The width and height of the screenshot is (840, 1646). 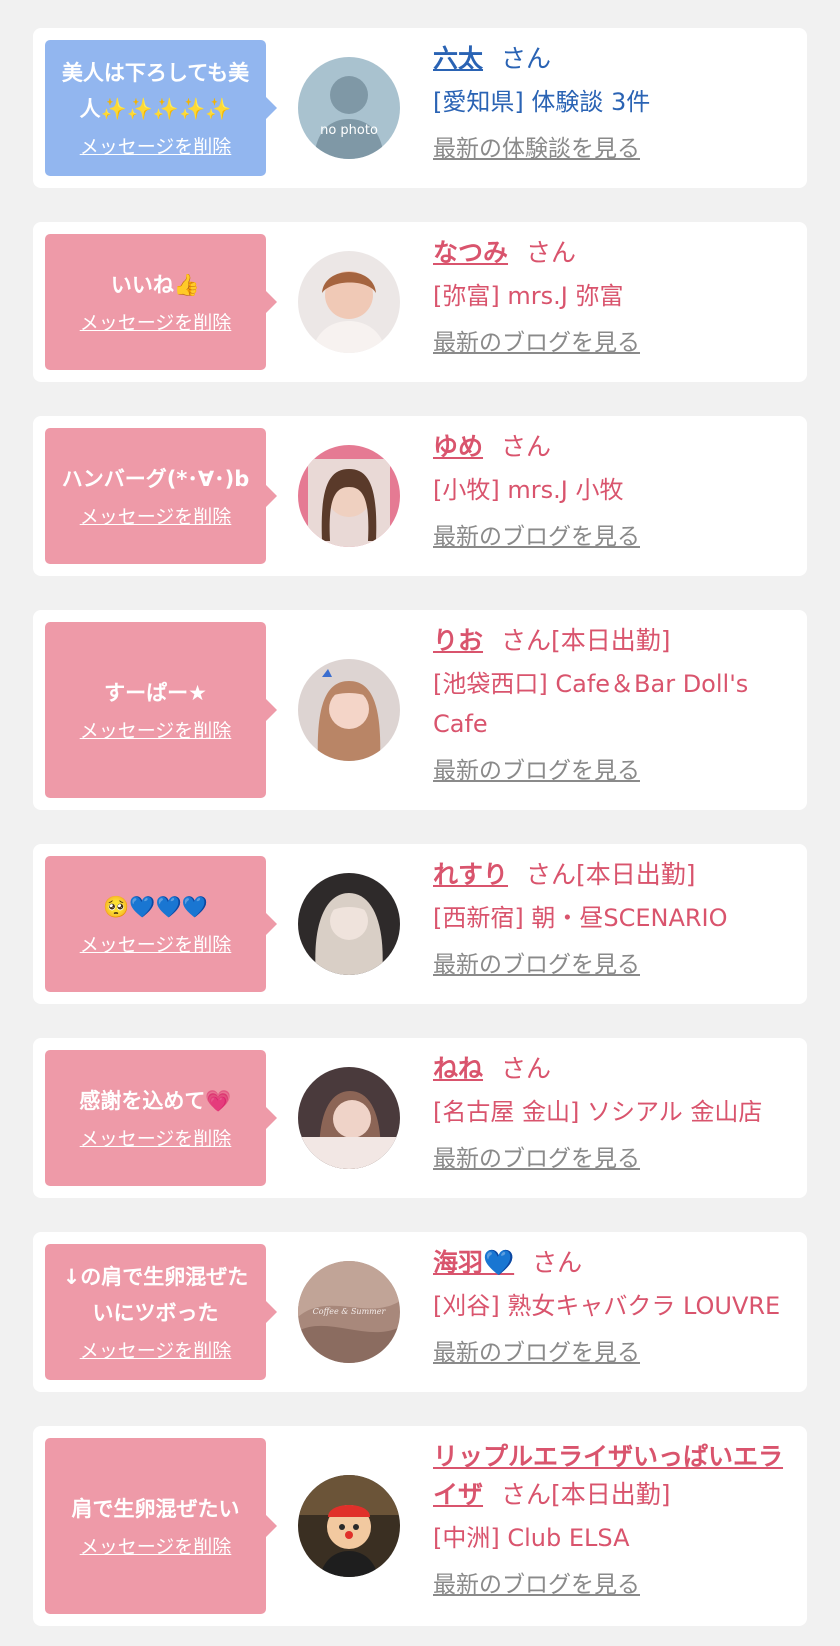 I want to click on avatar: Coffee & Summer, so click(x=349, y=1312).